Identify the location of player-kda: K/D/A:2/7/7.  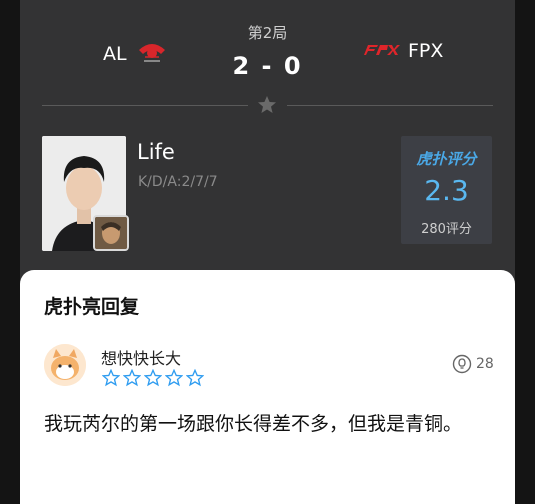
(178, 182).